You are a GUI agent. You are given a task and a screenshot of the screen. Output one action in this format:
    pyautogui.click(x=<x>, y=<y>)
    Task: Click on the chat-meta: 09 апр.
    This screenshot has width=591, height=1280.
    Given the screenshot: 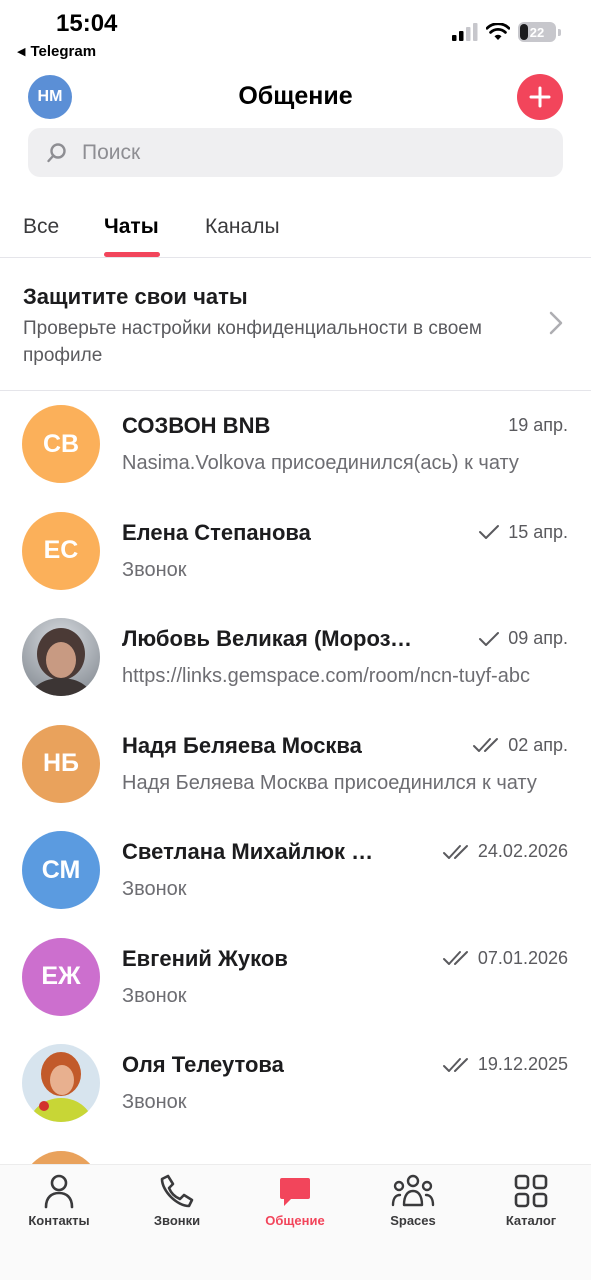 What is the action you would take?
    pyautogui.click(x=523, y=638)
    